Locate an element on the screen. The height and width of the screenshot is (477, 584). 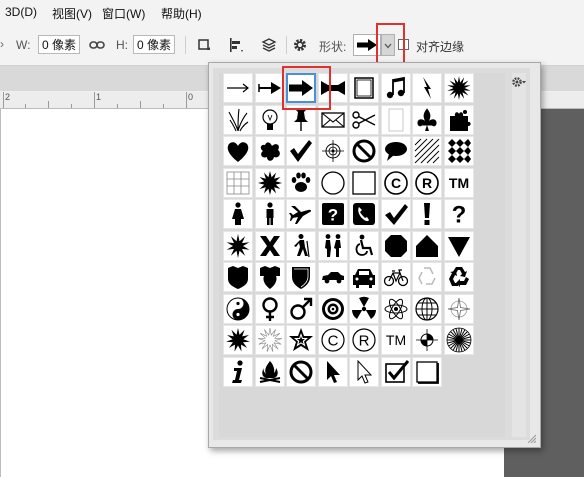
shape-compass is located at coordinates (458, 308).